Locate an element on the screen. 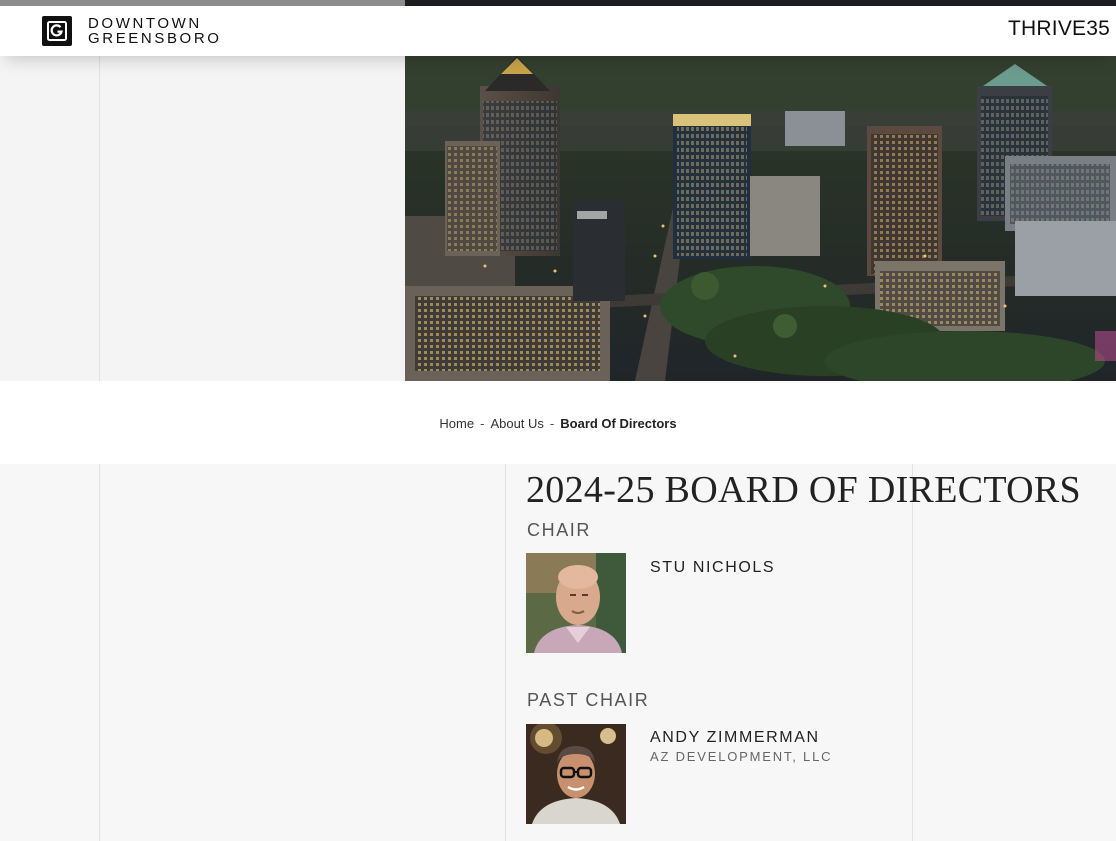  breadcrumb-home: Home is located at coordinates (456, 423).